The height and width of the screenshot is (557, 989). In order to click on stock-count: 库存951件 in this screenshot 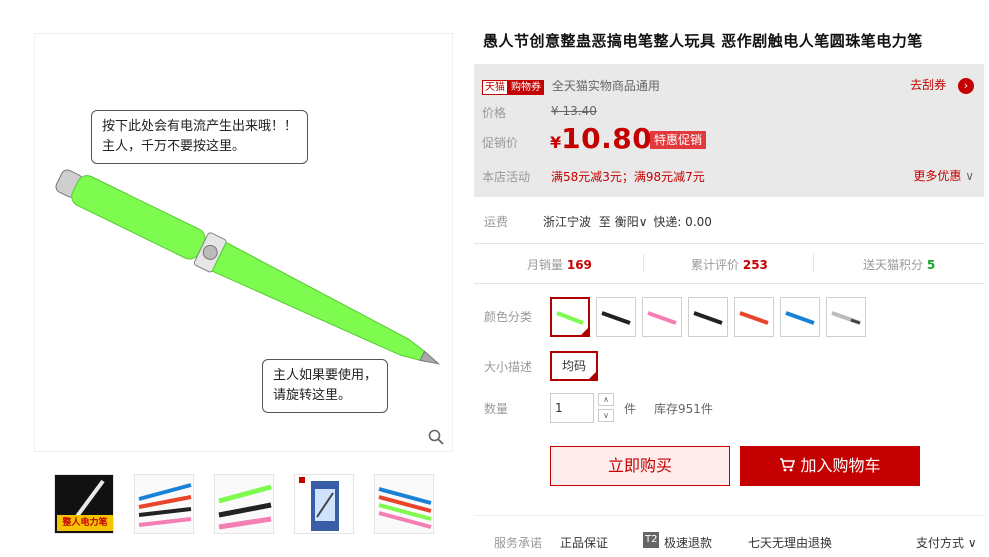, I will do `click(683, 409)`.